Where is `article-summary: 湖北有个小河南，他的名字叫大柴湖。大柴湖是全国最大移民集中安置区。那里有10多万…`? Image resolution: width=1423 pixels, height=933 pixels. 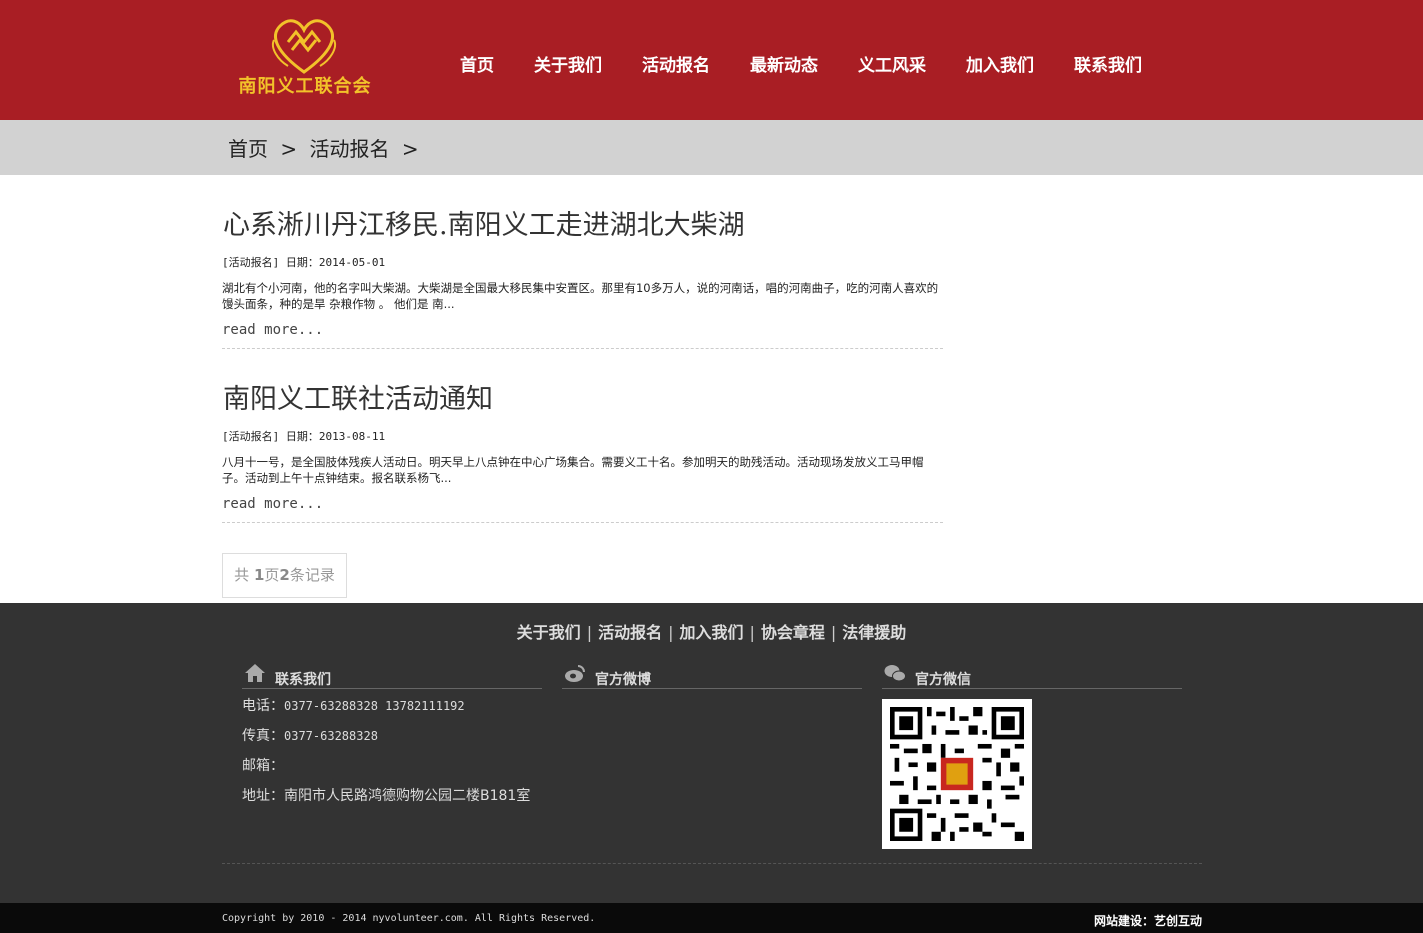 article-summary: 湖北有个小河南，他的名字叫大柴湖。大柴湖是全国最大移民集中安置区。那里有10多万… is located at coordinates (580, 296).